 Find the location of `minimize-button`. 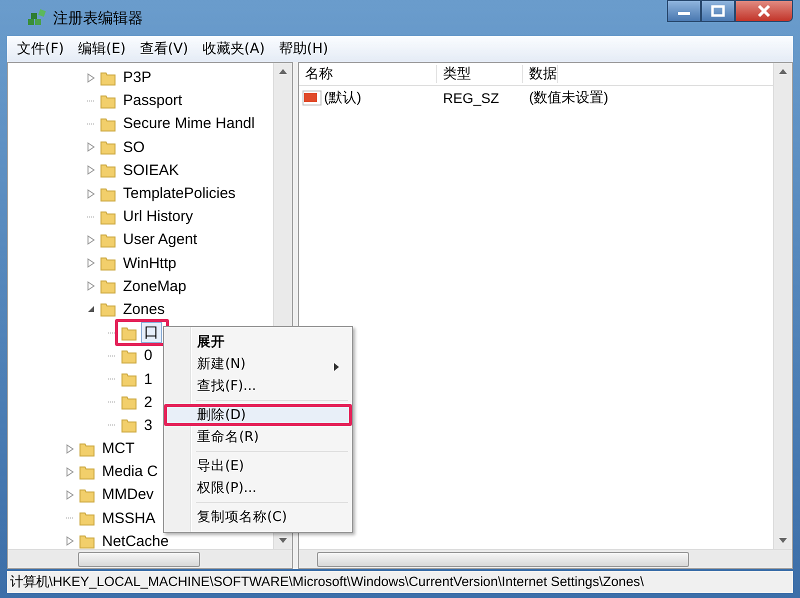

minimize-button is located at coordinates (684, 11).